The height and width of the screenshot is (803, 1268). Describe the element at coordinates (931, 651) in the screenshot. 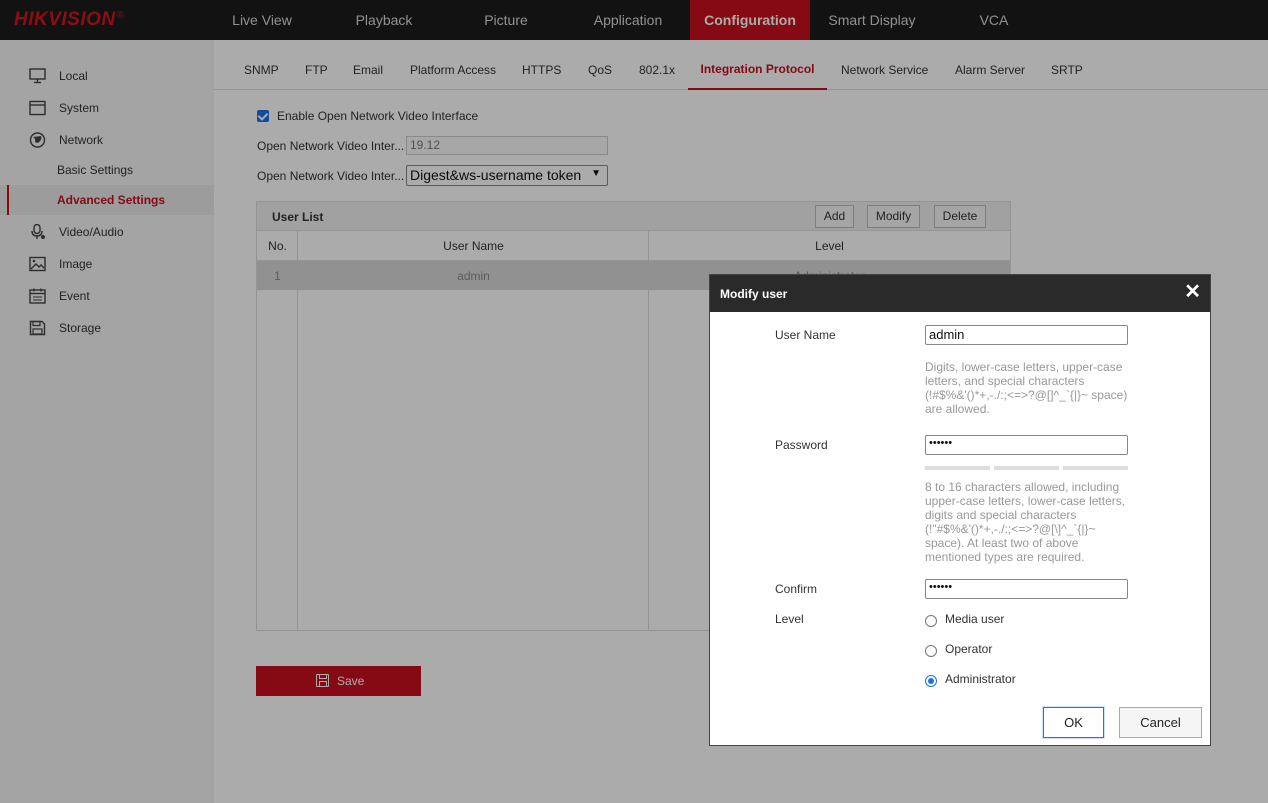

I see `level-operator-radio` at that location.